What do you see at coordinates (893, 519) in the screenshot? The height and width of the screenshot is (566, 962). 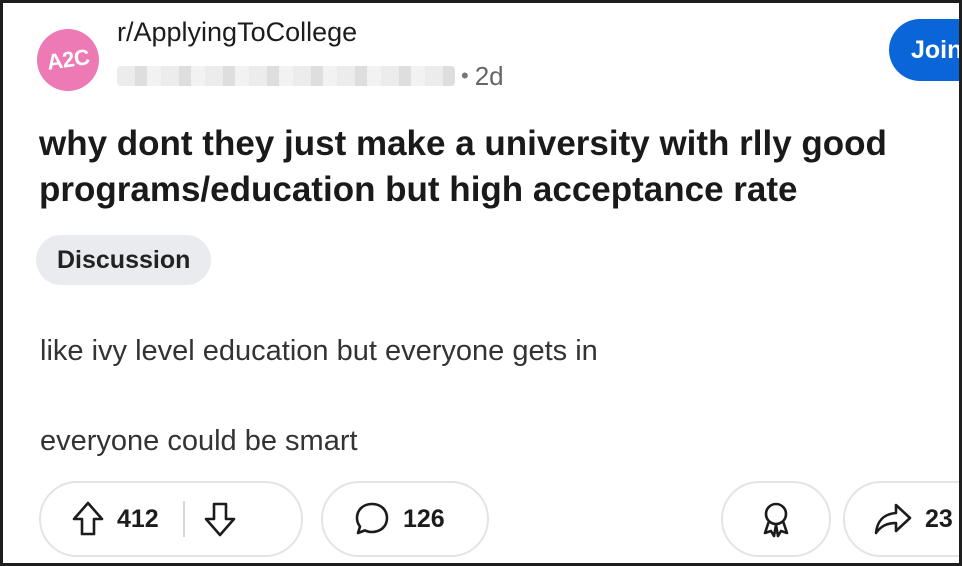 I see `share-arrow-icon` at bounding box center [893, 519].